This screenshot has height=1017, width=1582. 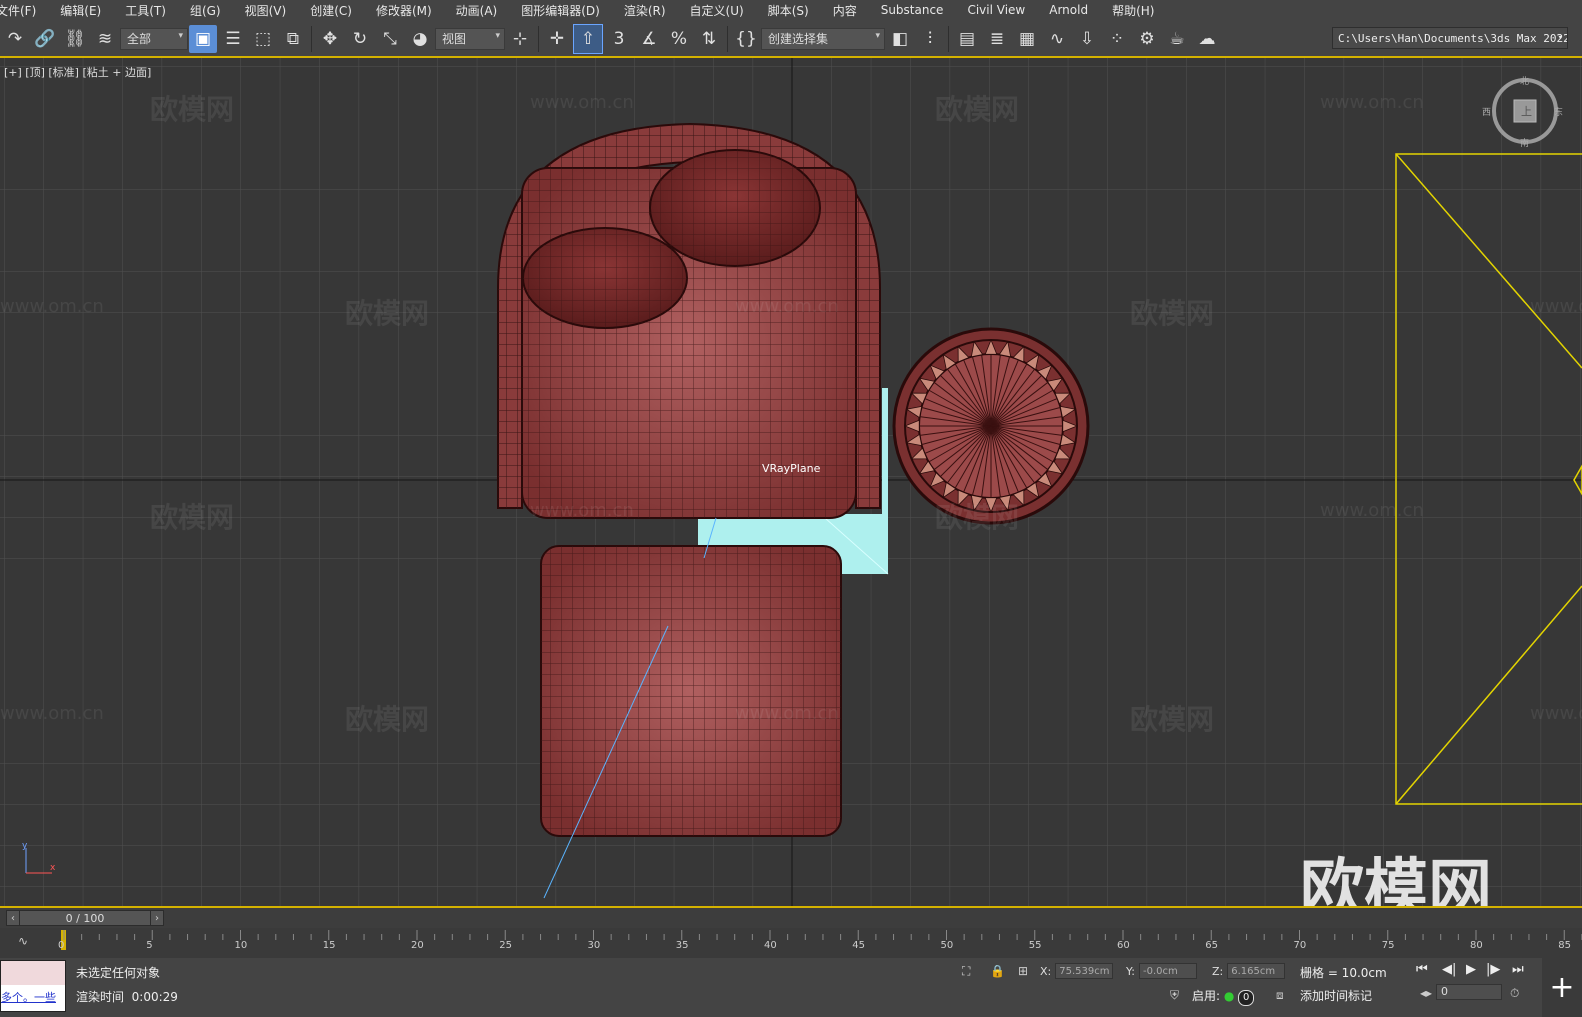 What do you see at coordinates (746, 39) in the screenshot?
I see `edit-named-selection-icon: {}` at bounding box center [746, 39].